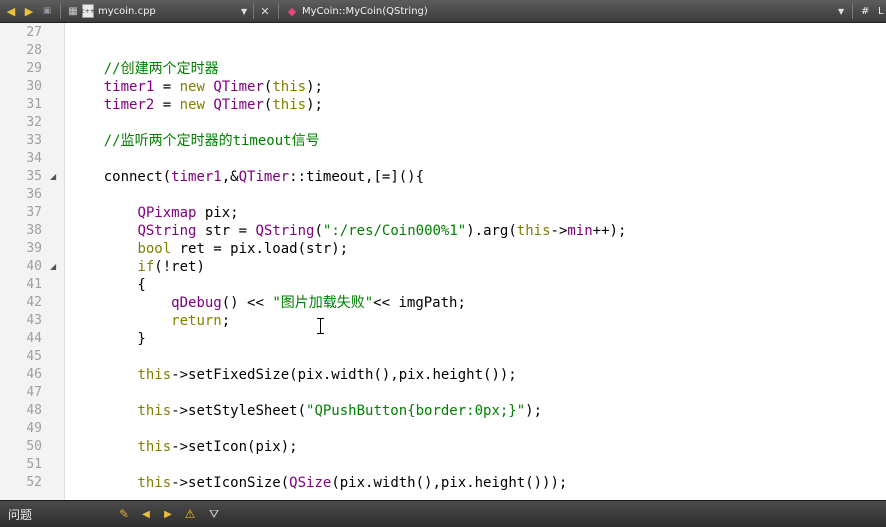  What do you see at coordinates (34, 104) in the screenshot?
I see `line-number: 31` at bounding box center [34, 104].